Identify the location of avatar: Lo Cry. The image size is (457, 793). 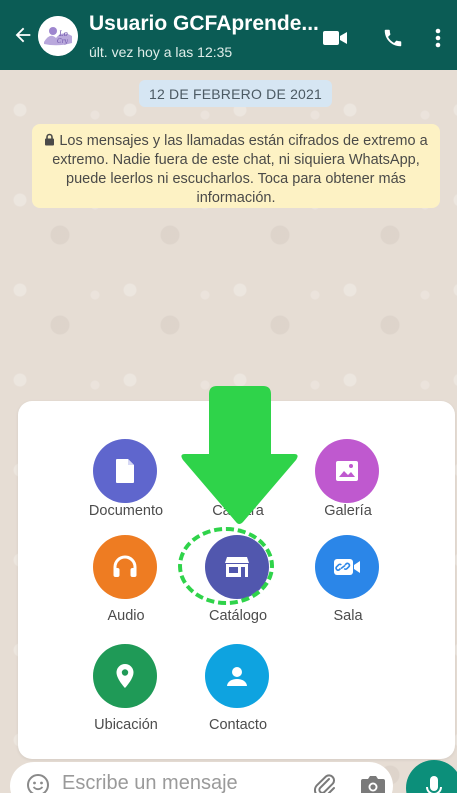
(58, 36).